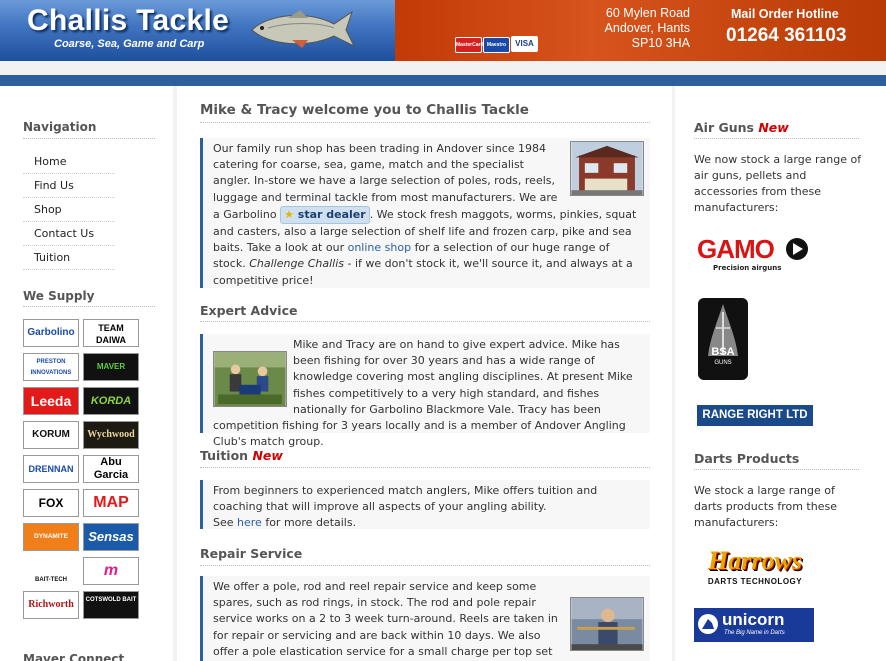  What do you see at coordinates (647, 13) in the screenshot?
I see `address-line: 60 Mylen Road` at bounding box center [647, 13].